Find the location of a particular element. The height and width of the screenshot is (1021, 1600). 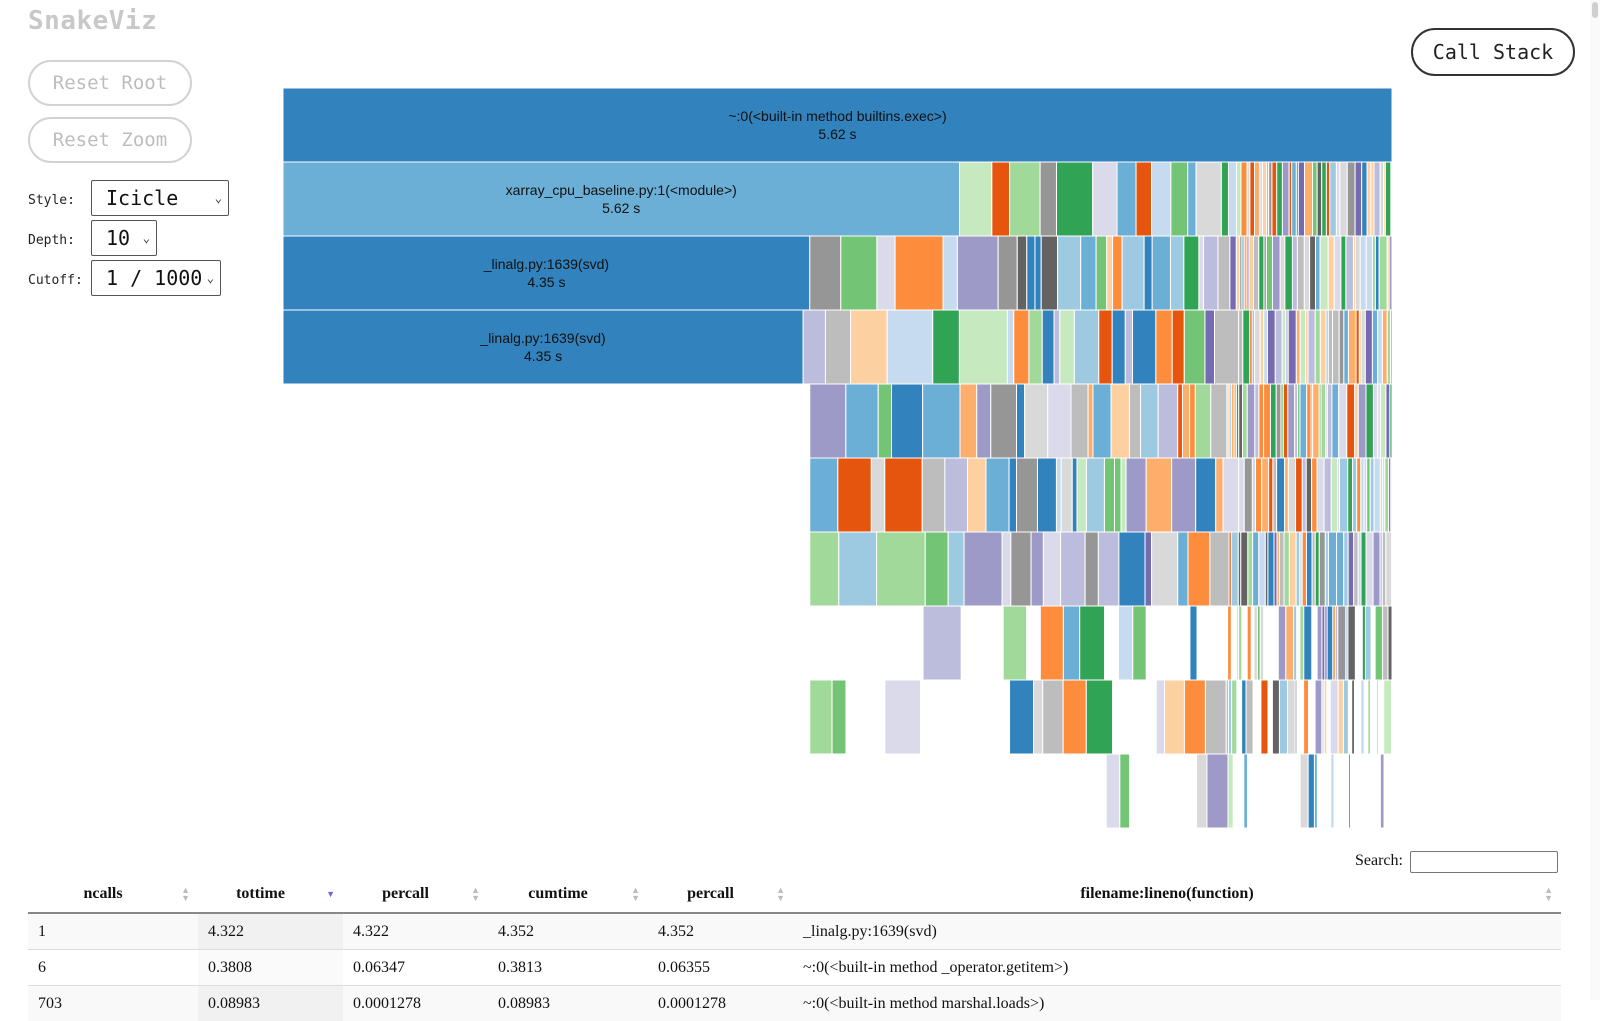

column-header-ncalls: ncalls▲▼ is located at coordinates (113, 894).